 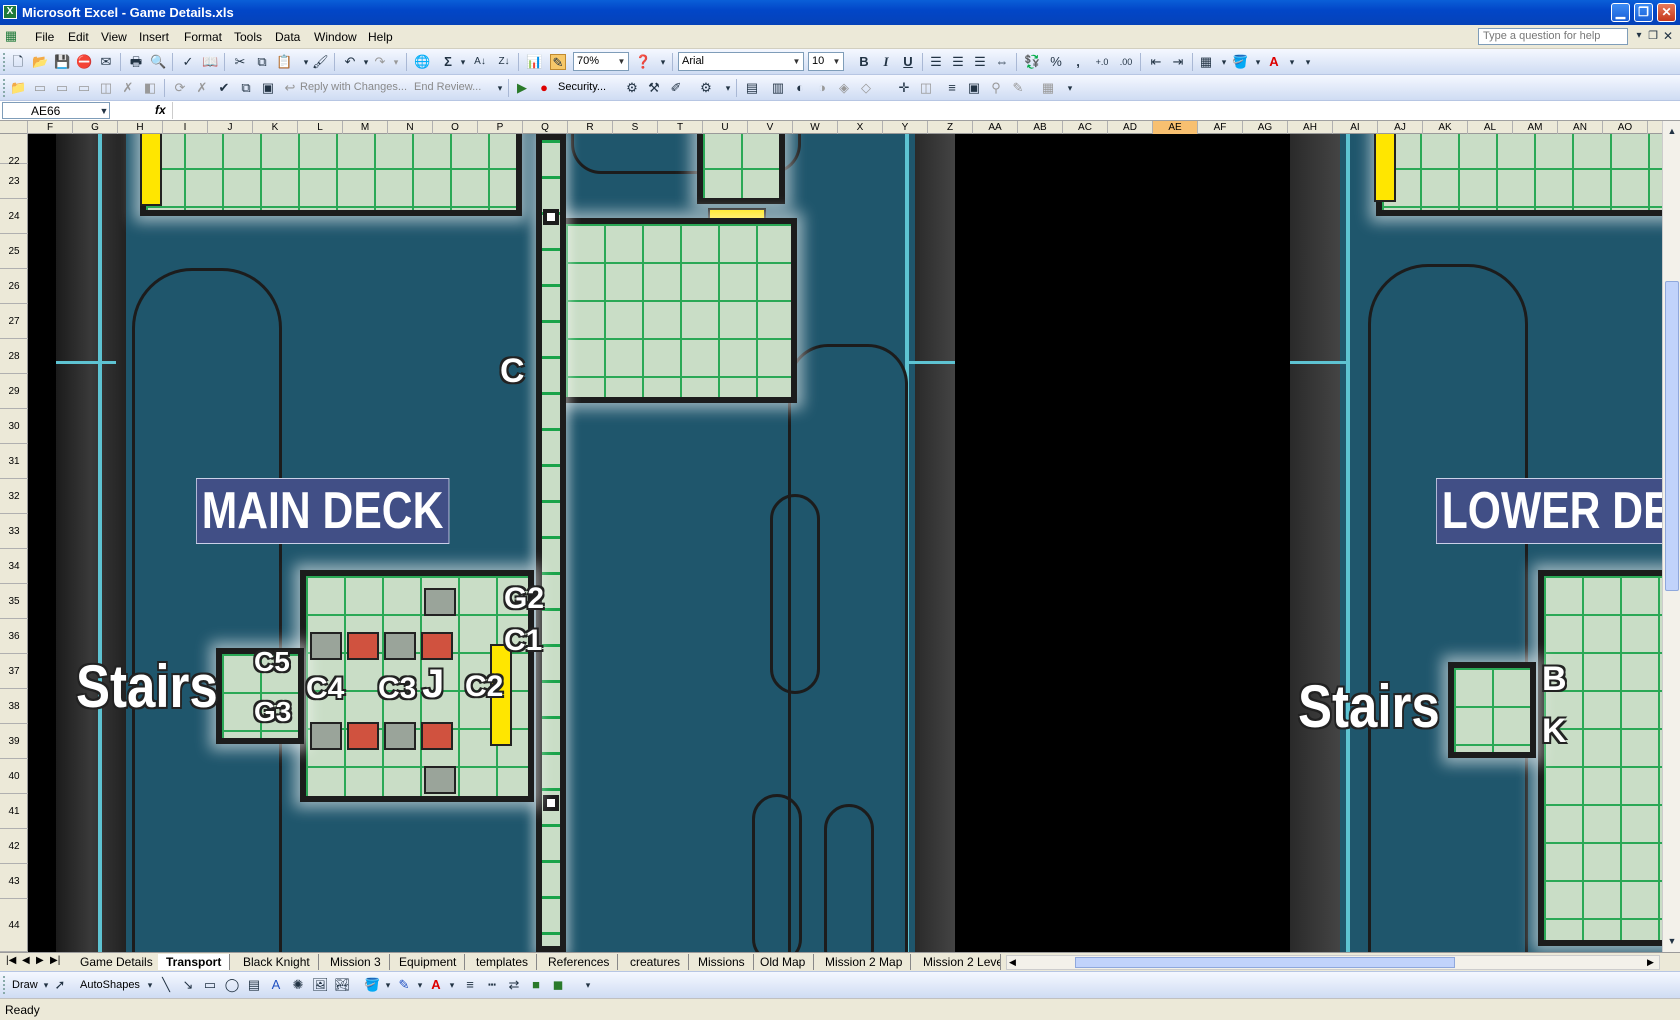 I want to click on horizontal-scroll-thumb, so click(x=1265, y=962).